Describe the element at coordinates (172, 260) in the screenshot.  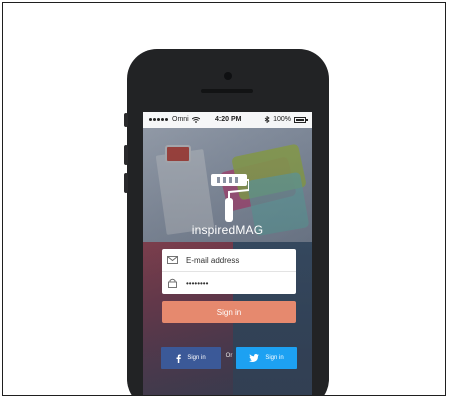
I see `envelope-icon` at that location.